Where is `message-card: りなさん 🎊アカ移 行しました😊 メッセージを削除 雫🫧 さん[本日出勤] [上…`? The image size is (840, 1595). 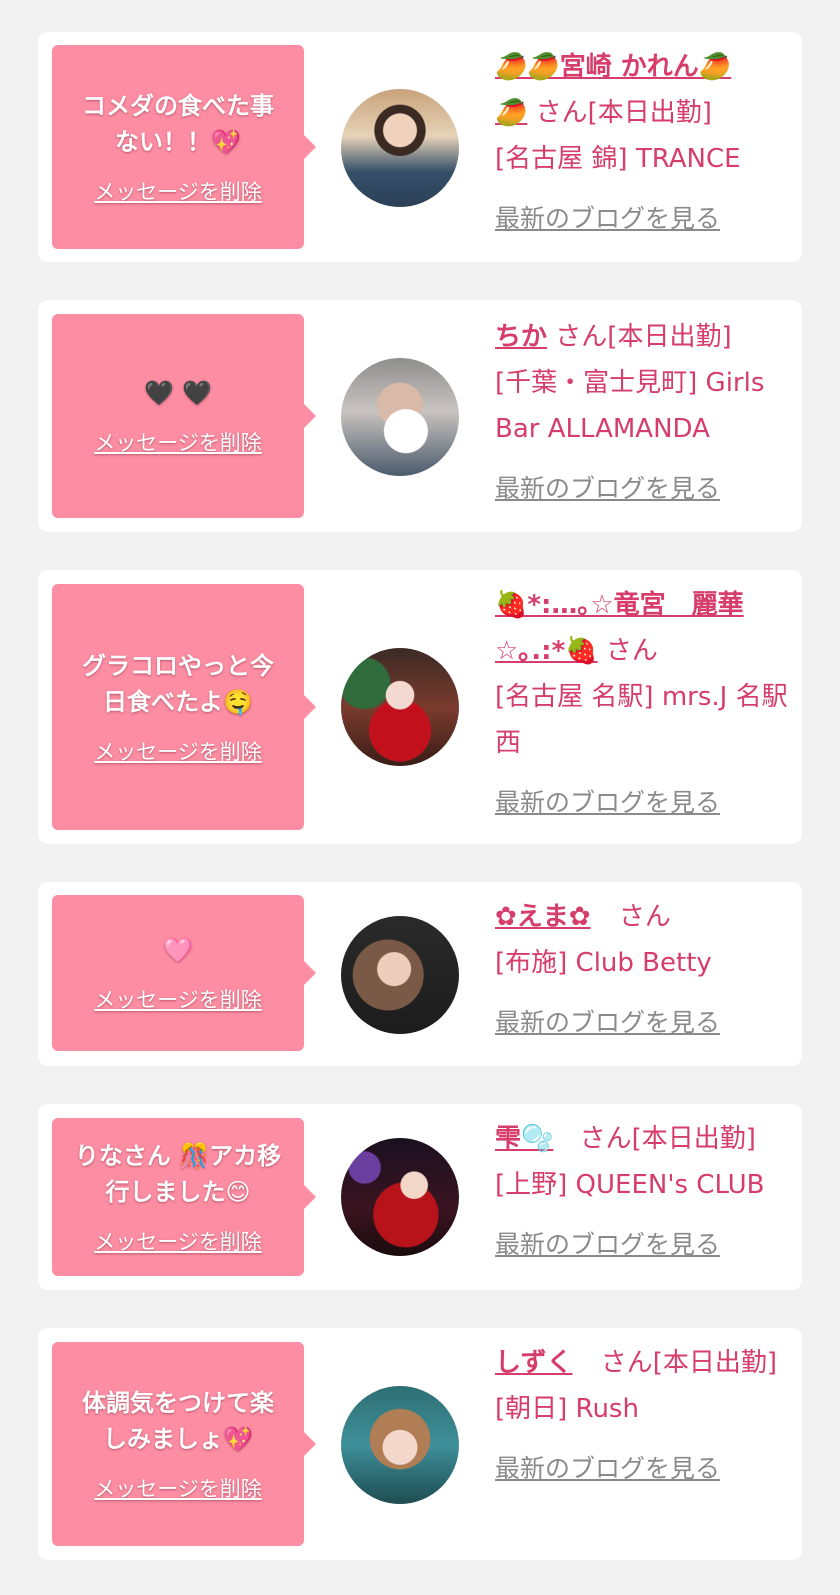
message-card: りなさん 🎊アカ移 行しました😊 メッセージを削除 雫🫧 さん[本日出勤] [上… is located at coordinates (420, 1197).